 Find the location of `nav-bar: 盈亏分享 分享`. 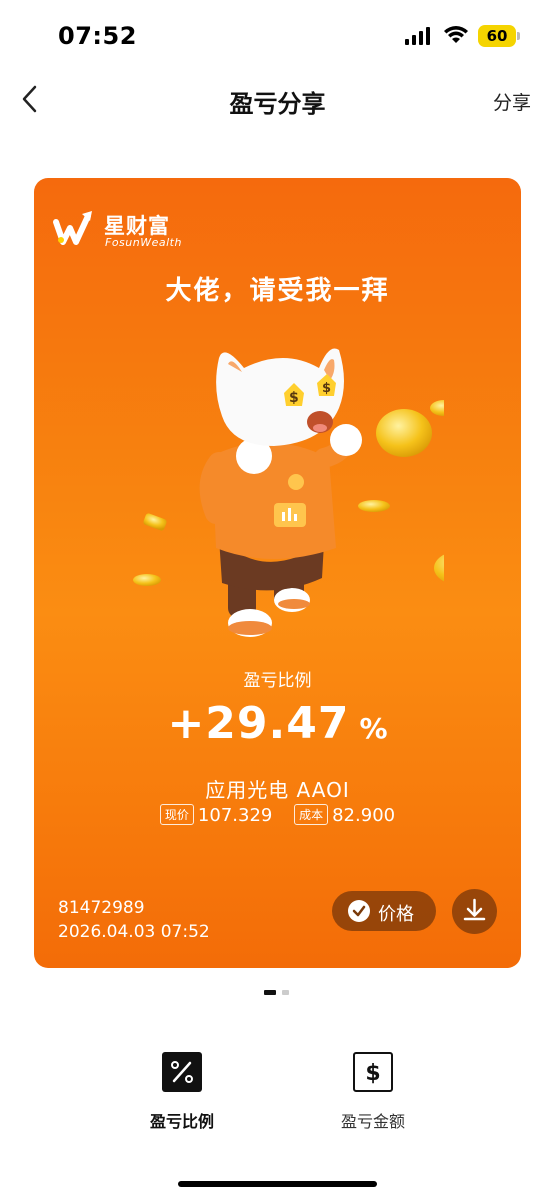

nav-bar: 盈亏分享 分享 is located at coordinates (277, 100).